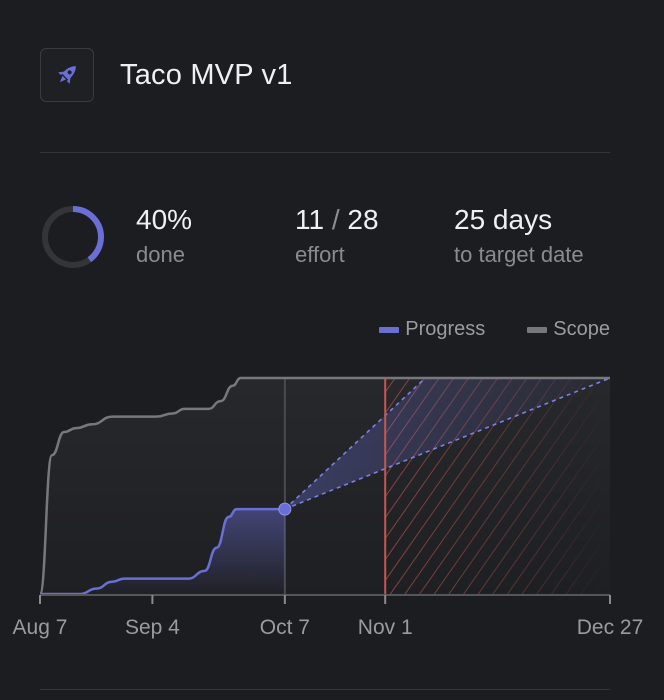 The width and height of the screenshot is (664, 700). Describe the element at coordinates (206, 75) in the screenshot. I see `project-title: Taco MVP v1` at that location.